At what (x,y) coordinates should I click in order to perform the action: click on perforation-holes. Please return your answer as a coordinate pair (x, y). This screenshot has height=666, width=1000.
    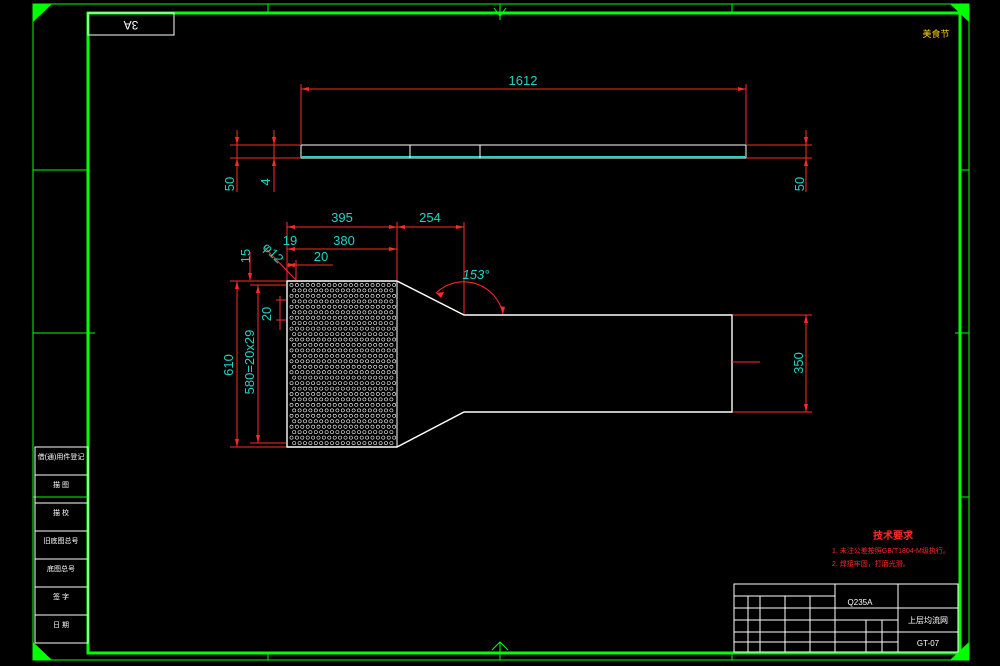
    Looking at the image, I should click on (343, 364).